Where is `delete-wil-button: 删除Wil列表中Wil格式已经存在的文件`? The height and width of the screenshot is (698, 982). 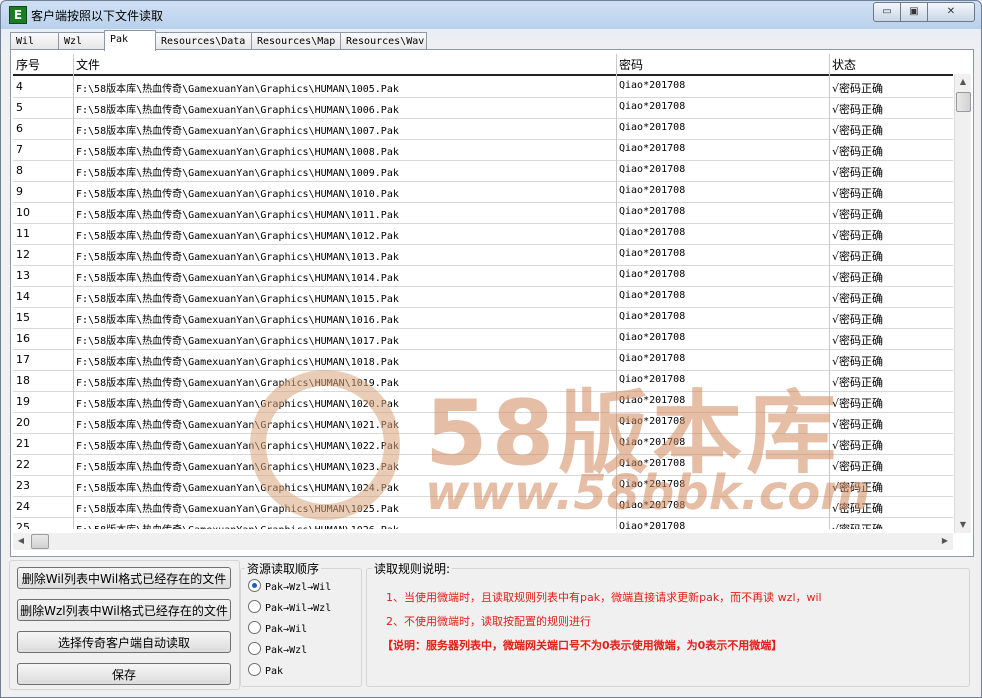 delete-wil-button: 删除Wil列表中Wil格式已经存在的文件 is located at coordinates (124, 578).